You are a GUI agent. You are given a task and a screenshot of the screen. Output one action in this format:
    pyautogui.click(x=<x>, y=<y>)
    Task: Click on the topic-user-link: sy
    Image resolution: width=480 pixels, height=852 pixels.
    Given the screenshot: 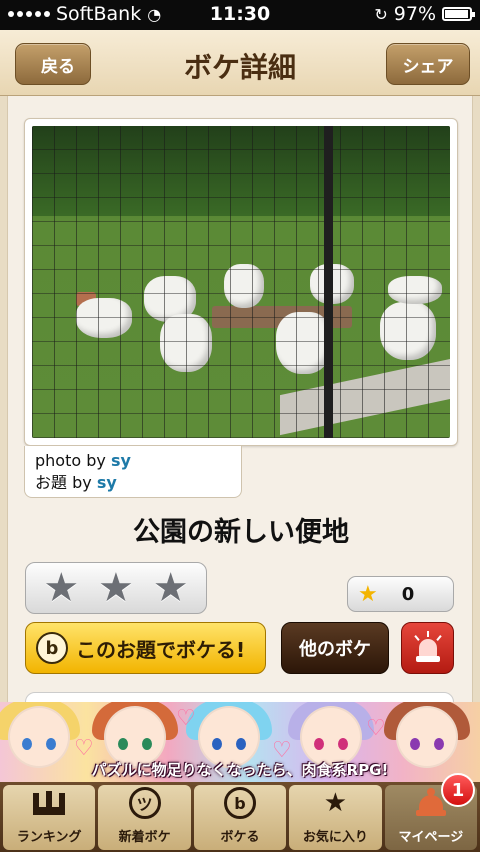 What is the action you would take?
    pyautogui.click(x=107, y=482)
    